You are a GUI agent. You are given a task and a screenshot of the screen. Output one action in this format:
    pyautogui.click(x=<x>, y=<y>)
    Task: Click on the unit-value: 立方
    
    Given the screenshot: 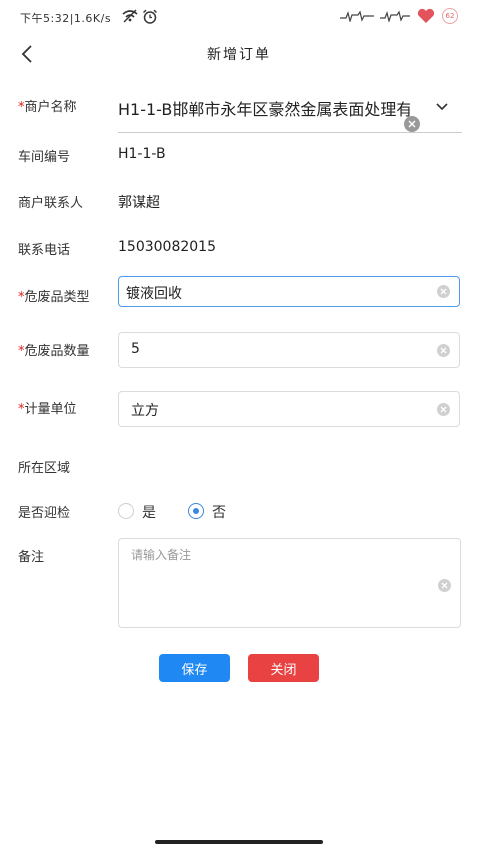 What is the action you would take?
    pyautogui.click(x=145, y=411)
    